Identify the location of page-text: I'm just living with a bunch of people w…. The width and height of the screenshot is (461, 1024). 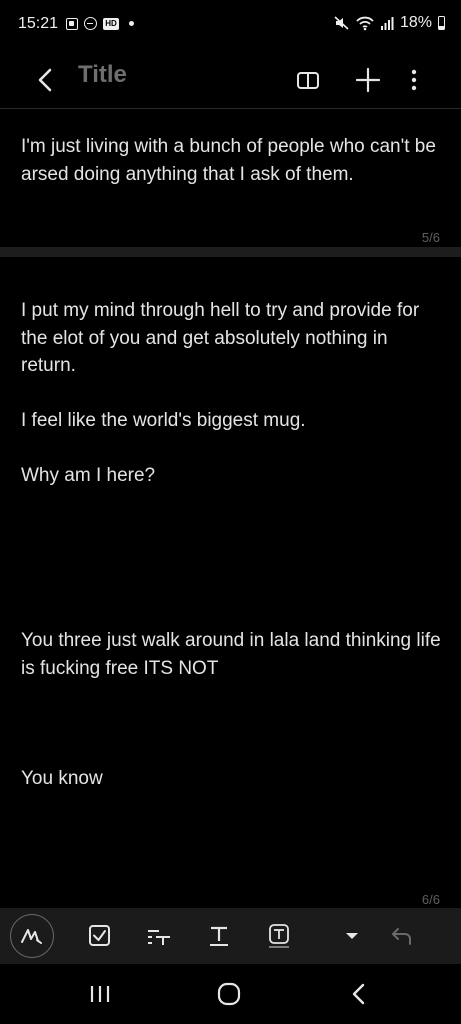
(231, 160).